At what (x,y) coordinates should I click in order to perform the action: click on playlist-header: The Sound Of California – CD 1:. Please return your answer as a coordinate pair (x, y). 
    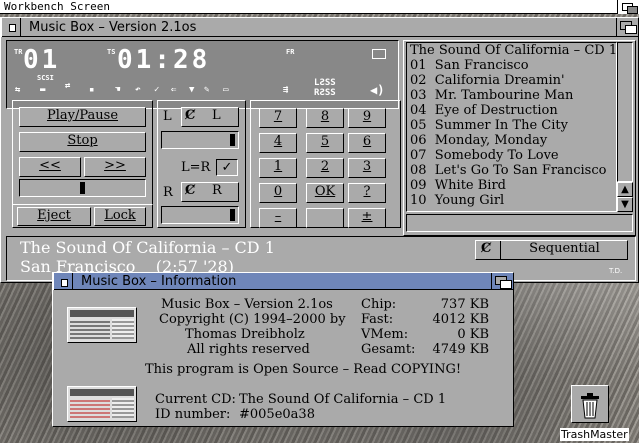
    Looking at the image, I should click on (516, 50).